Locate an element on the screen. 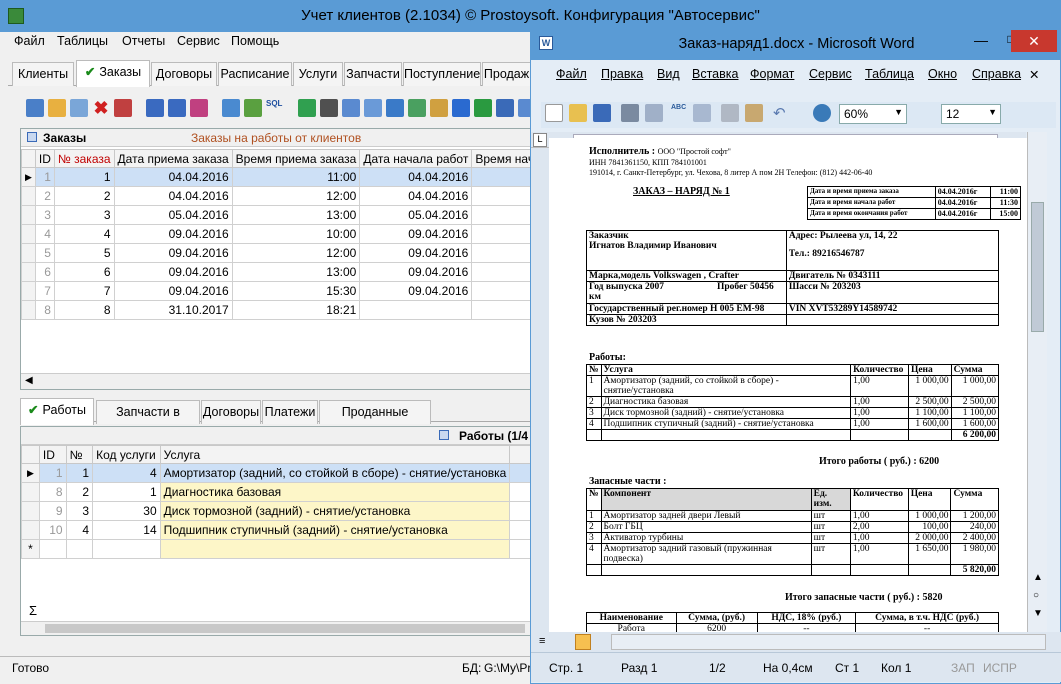 The width and height of the screenshot is (1061, 684). cell-start-date: 04.04.2016 is located at coordinates (416, 196).